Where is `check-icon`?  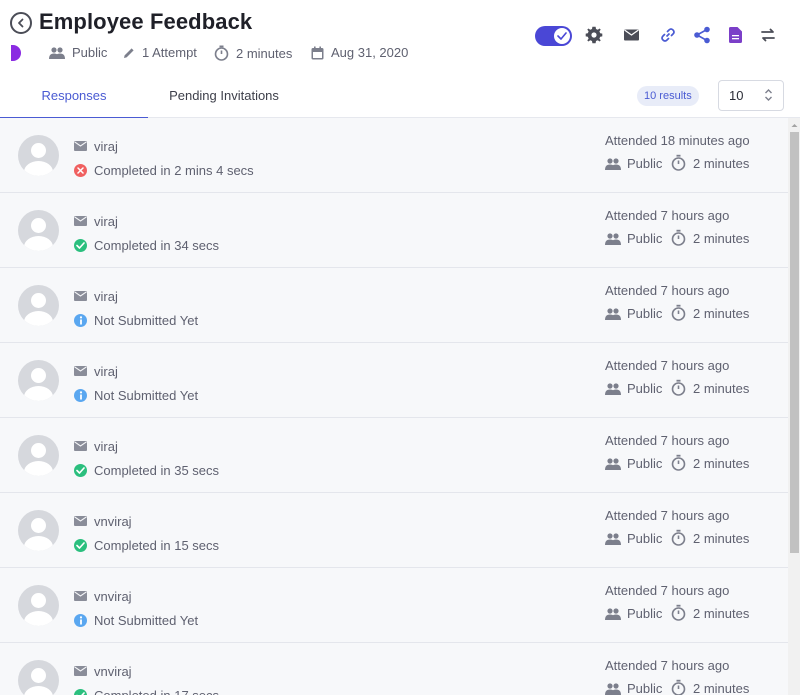 check-icon is located at coordinates (562, 36).